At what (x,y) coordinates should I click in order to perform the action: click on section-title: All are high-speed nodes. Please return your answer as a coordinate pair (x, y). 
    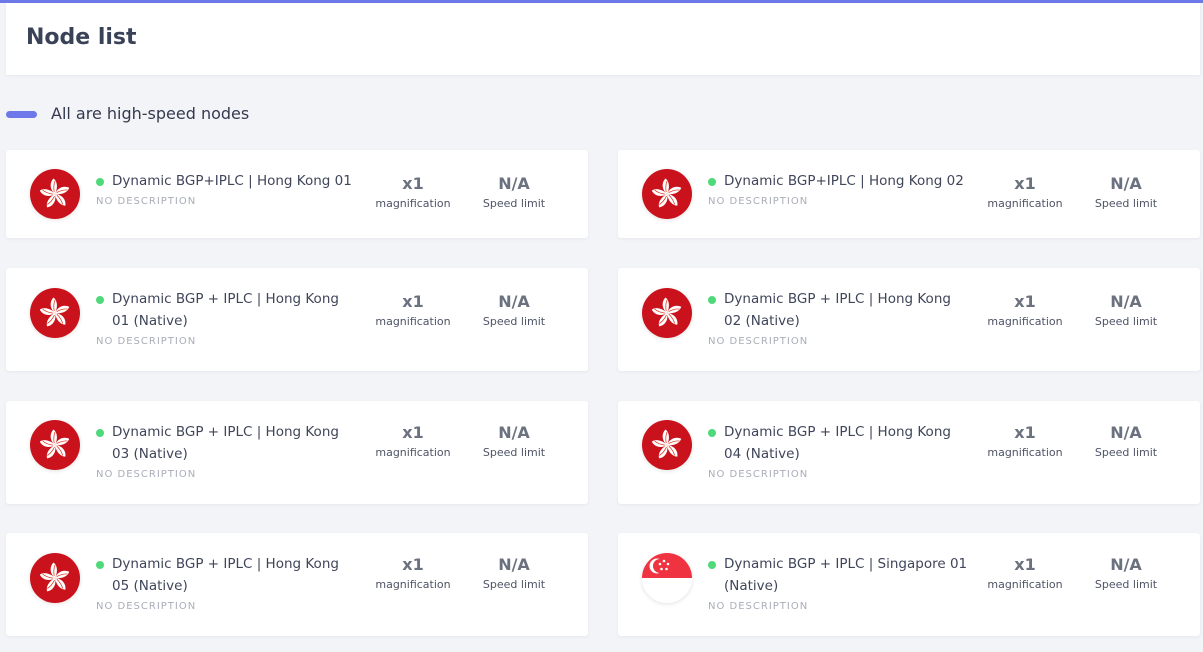
    Looking at the image, I should click on (150, 113).